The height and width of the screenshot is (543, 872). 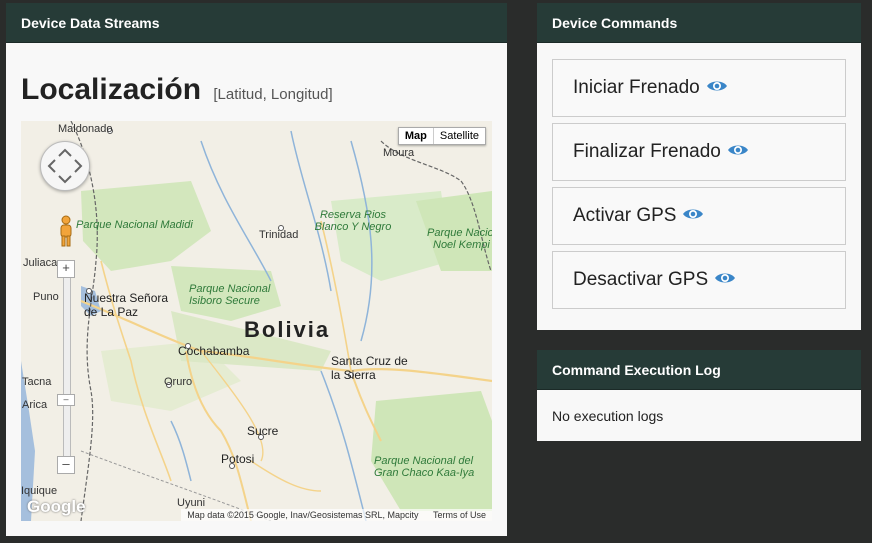 I want to click on zoom-slider-handle: –, so click(x=66, y=400).